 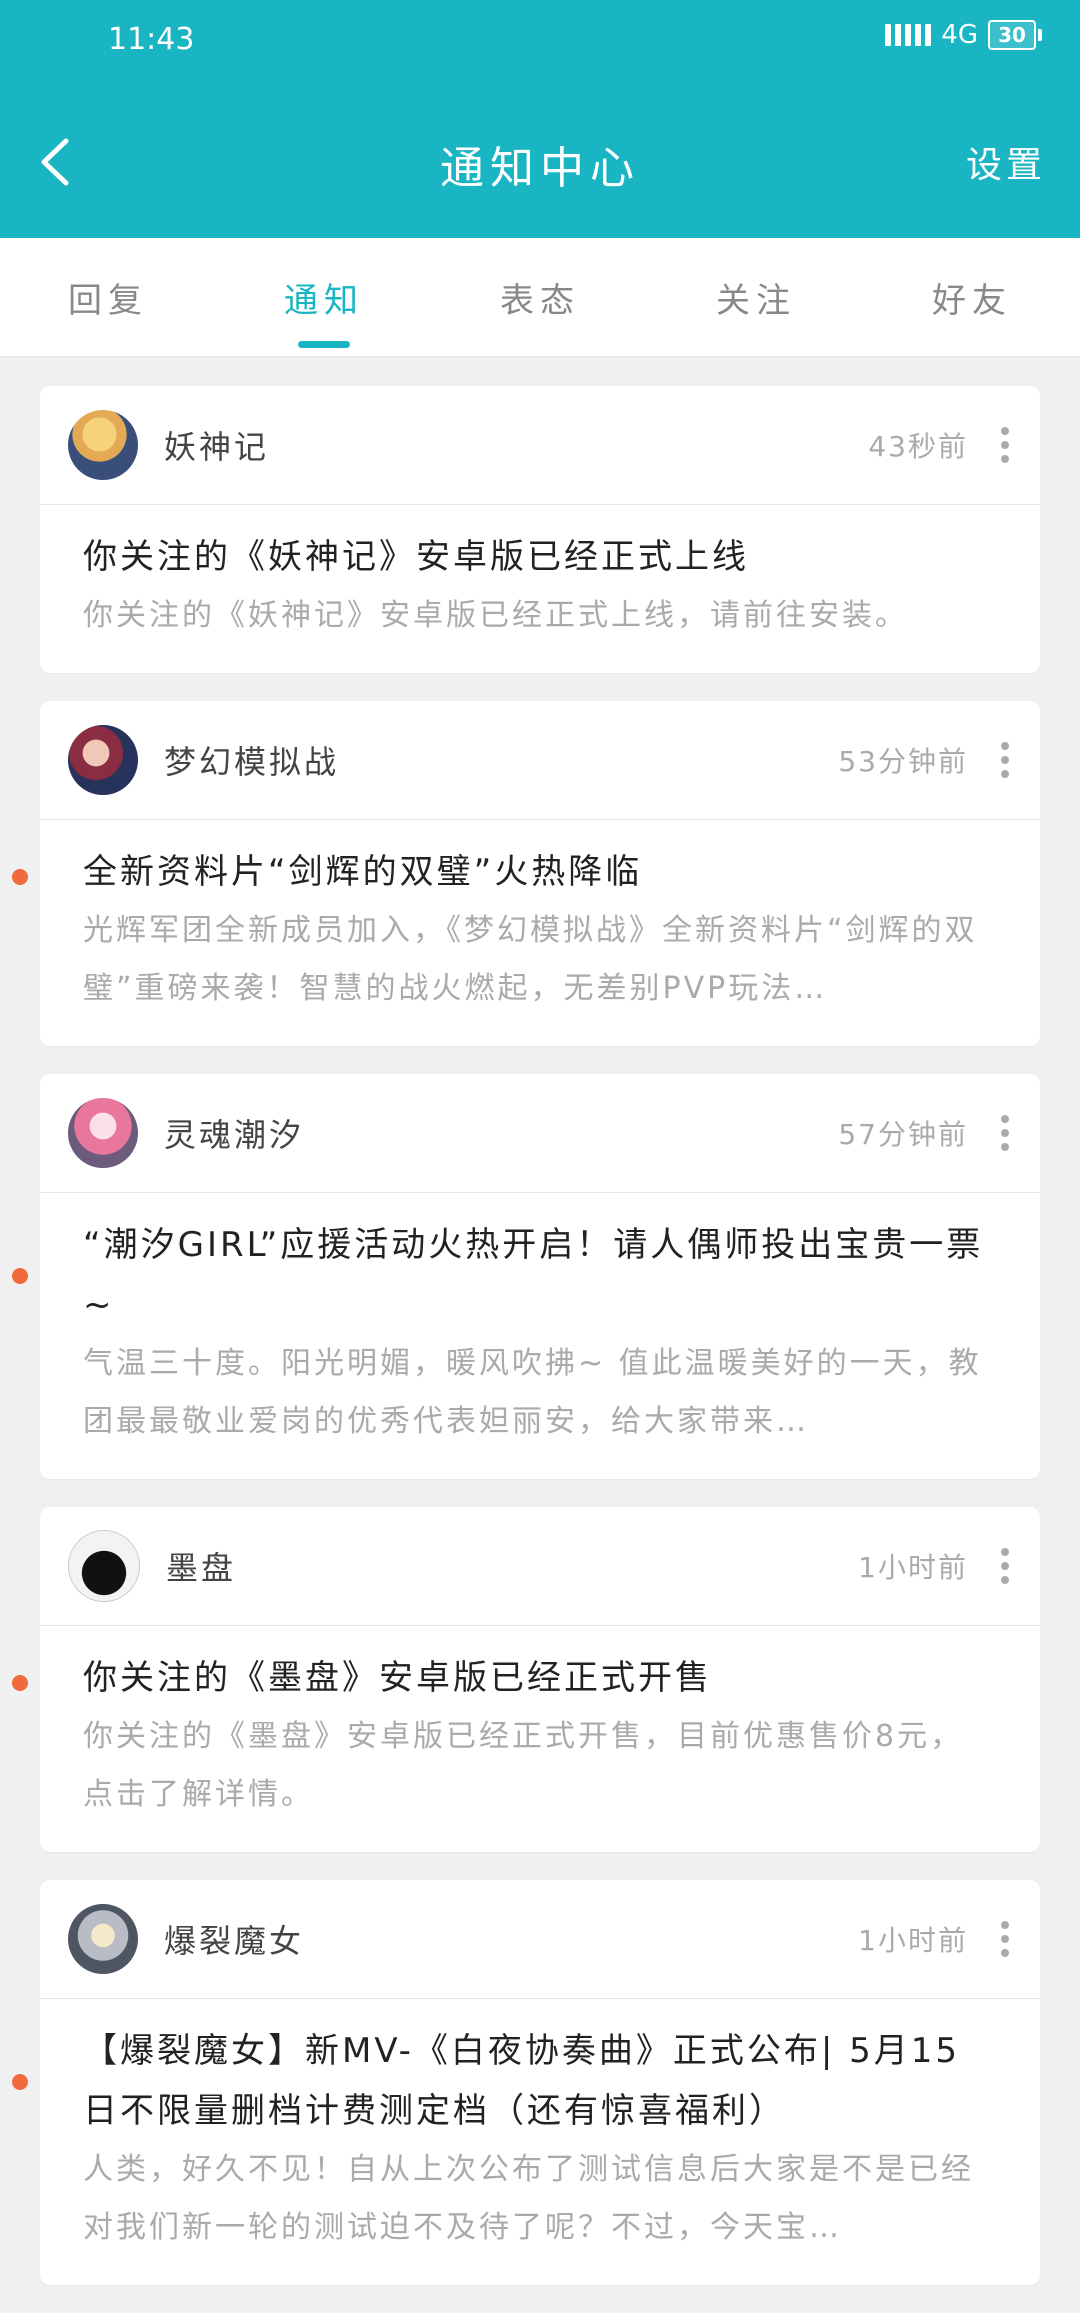 I want to click on app-name: 灵魂潮汐, so click(x=234, y=1135).